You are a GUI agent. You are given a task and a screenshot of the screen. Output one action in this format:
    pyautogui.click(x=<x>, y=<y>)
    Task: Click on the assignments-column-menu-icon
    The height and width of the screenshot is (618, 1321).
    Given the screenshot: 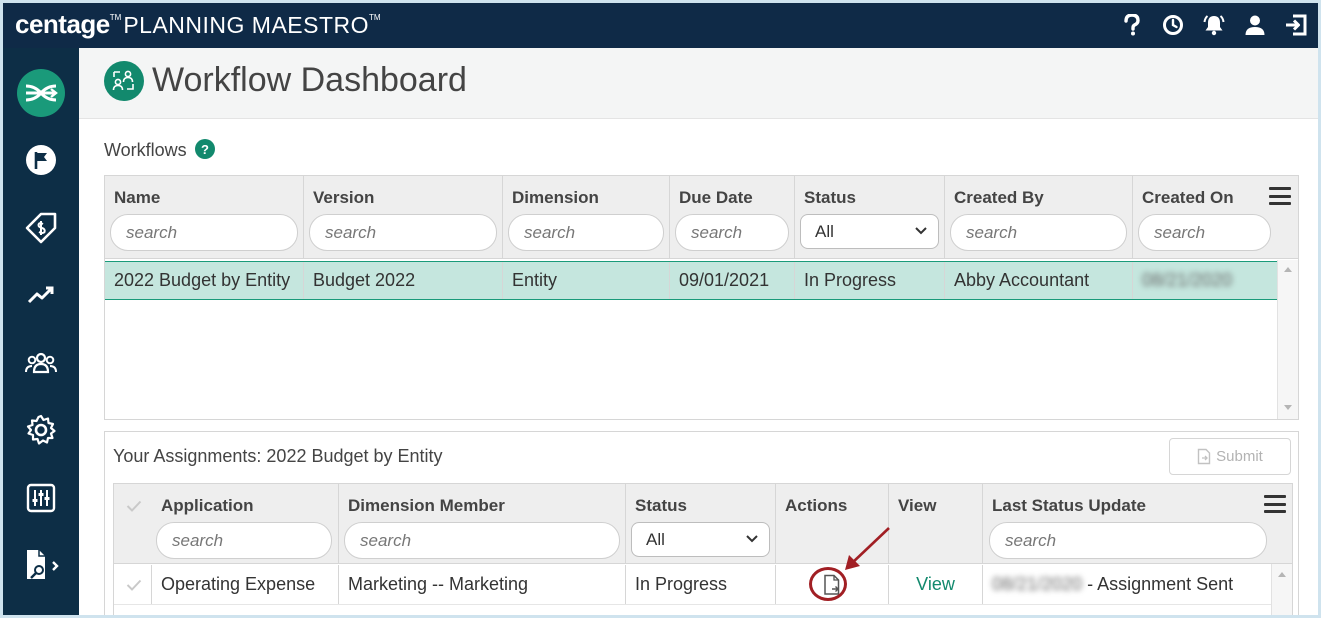 What is the action you would take?
    pyautogui.click(x=1275, y=504)
    